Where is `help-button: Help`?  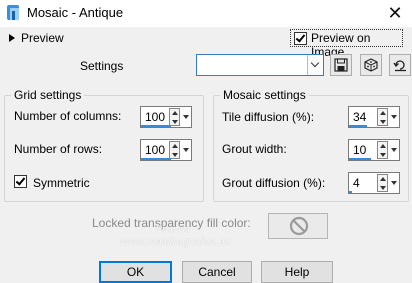 help-button: Help is located at coordinates (297, 272).